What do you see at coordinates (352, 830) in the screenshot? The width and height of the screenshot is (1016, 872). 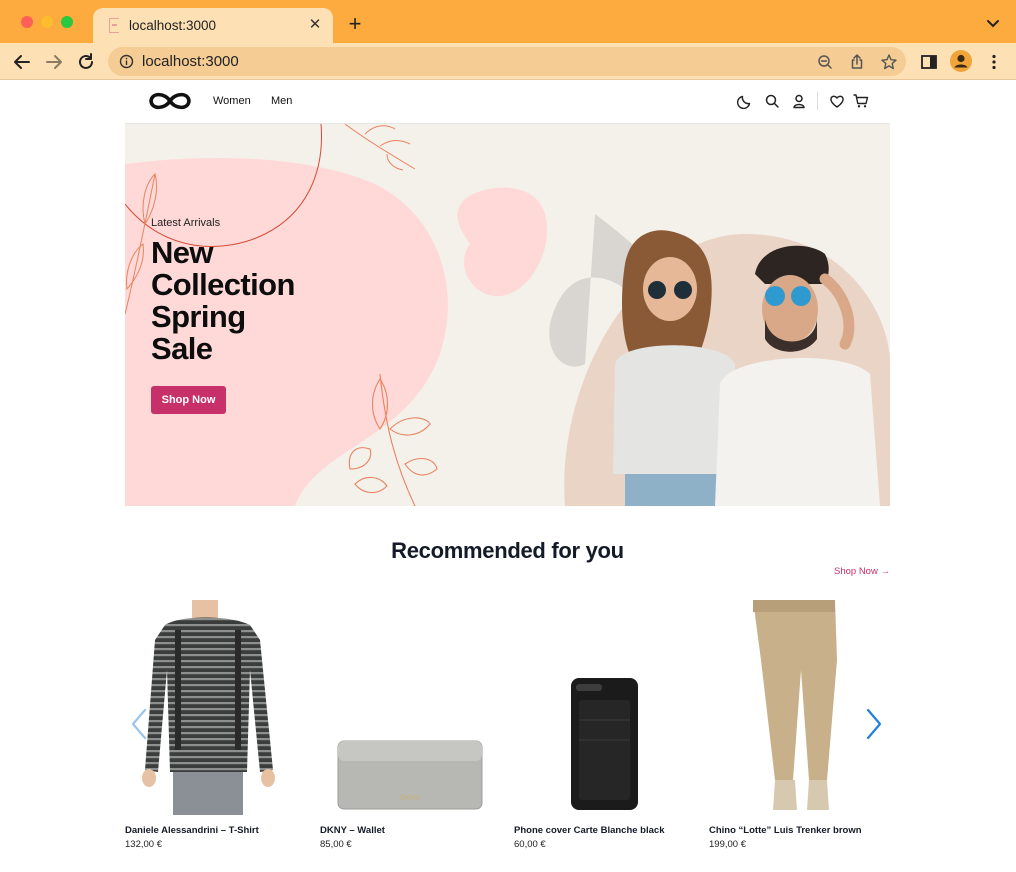 I see `product-name: DKNY – Wallet` at bounding box center [352, 830].